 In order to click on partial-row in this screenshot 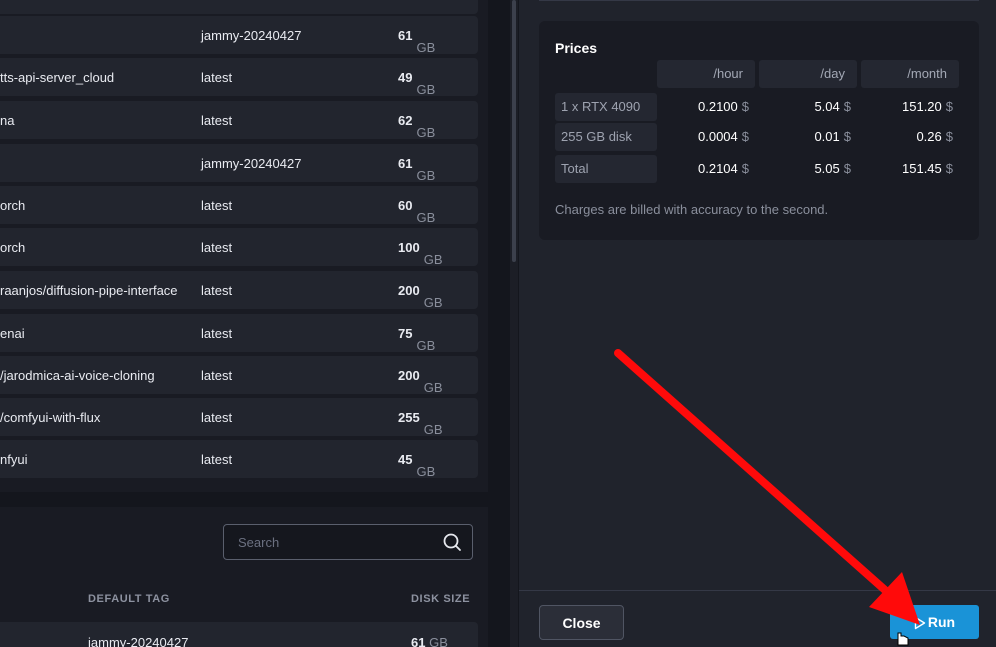, I will do `click(239, 7)`.